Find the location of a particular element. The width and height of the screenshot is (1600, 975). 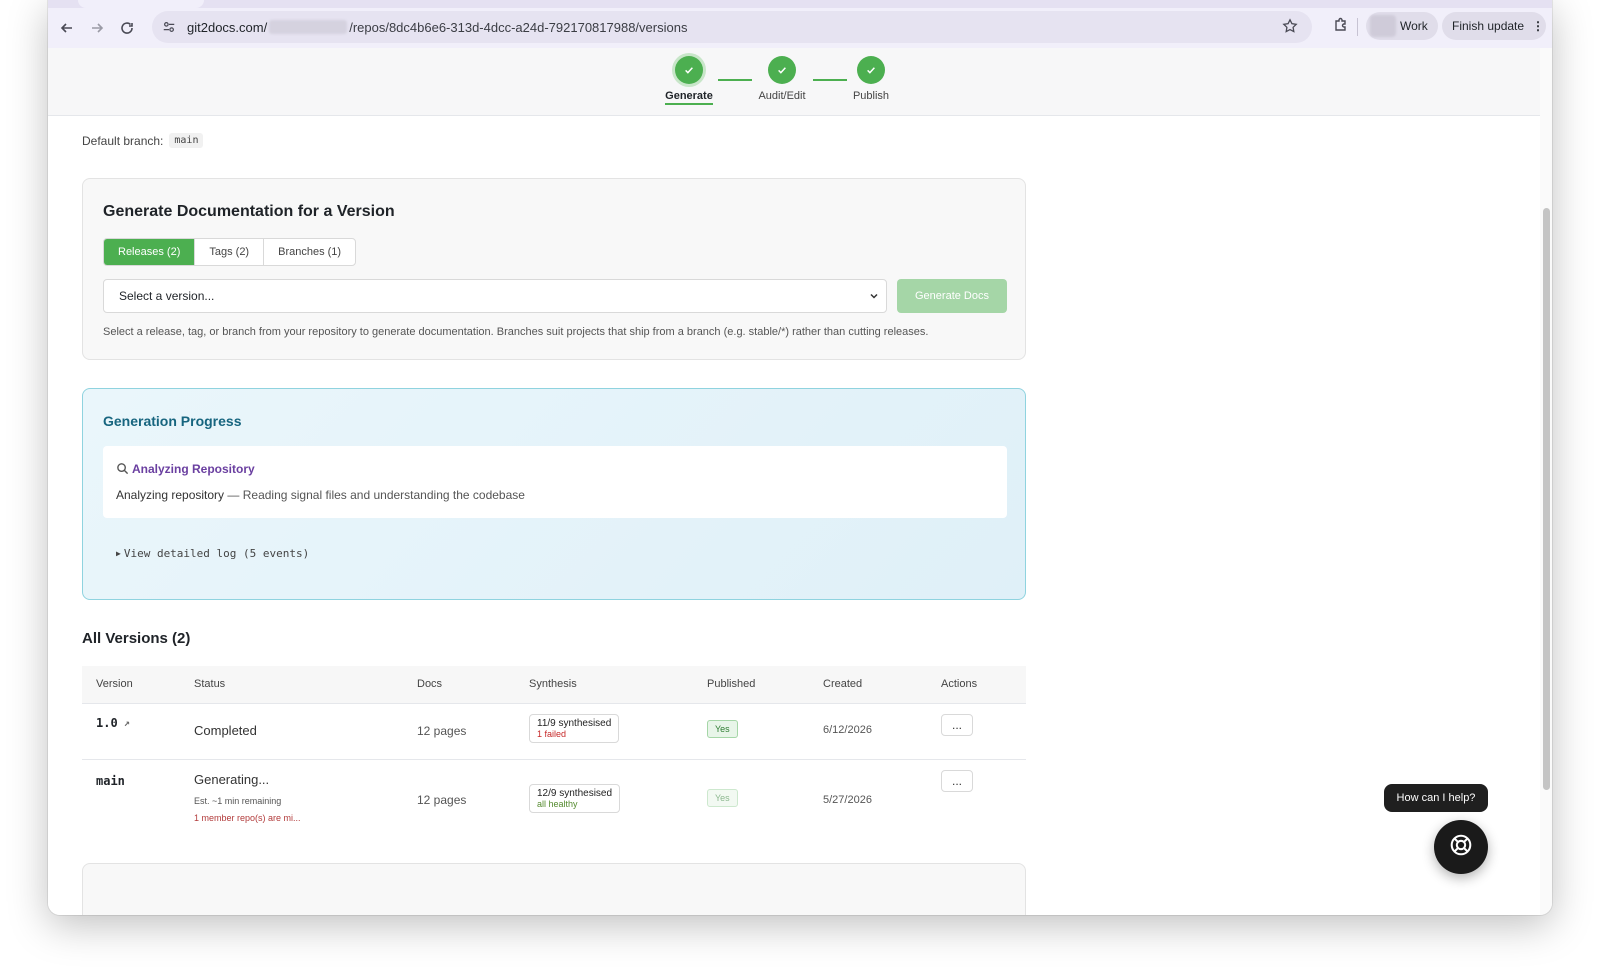

lifebuoy-icon is located at coordinates (1461, 847).